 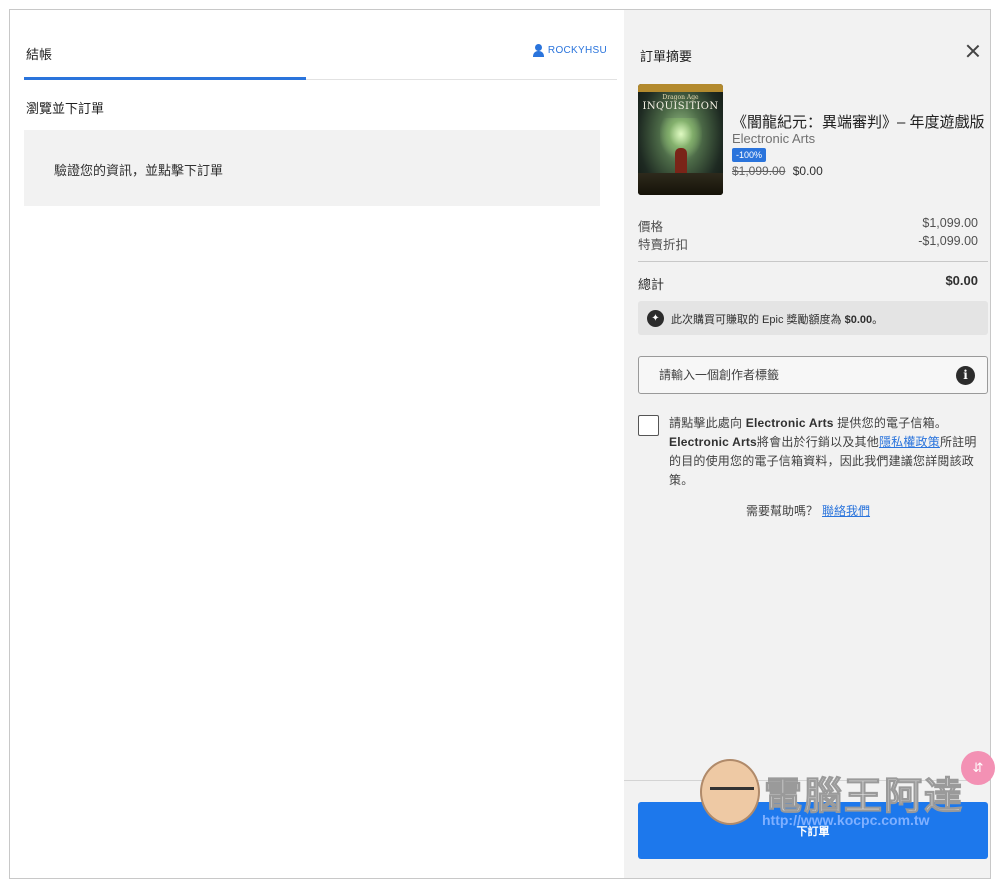 I want to click on review-title: 瀏覽並下訂單, so click(x=65, y=108).